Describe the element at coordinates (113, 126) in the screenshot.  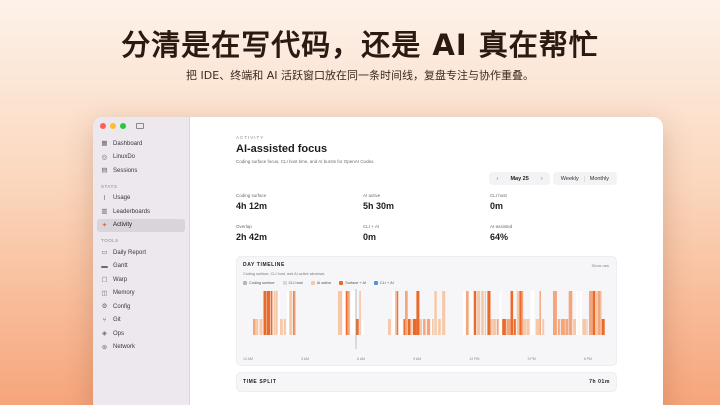
I see `minimize-window-button` at that location.